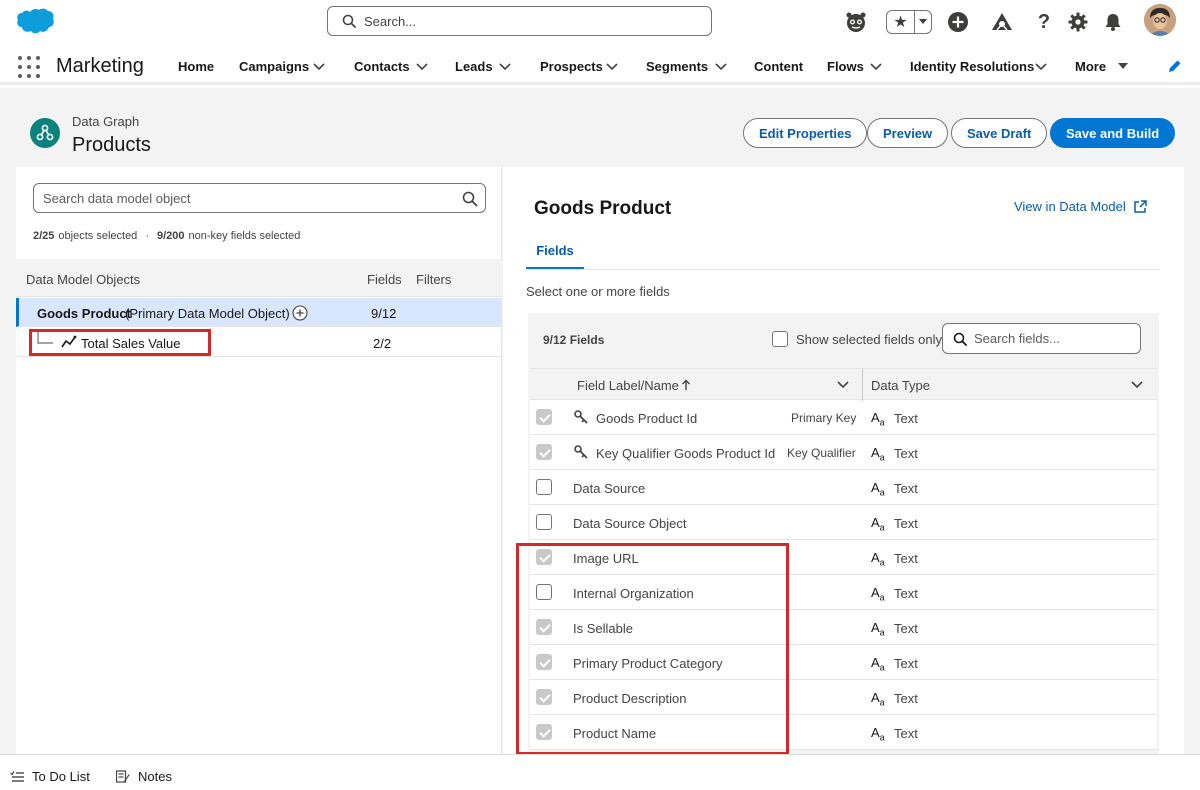  I want to click on notes-utility: Notes, so click(144, 776).